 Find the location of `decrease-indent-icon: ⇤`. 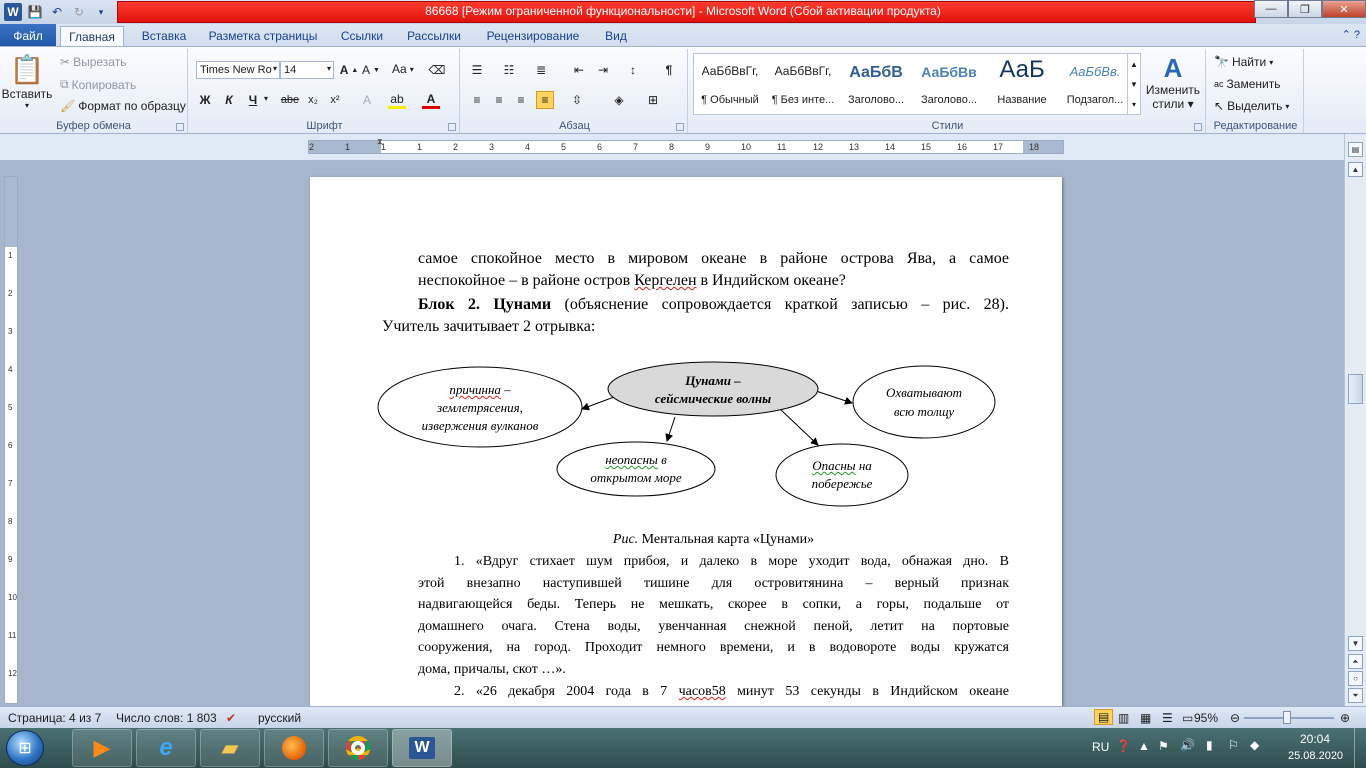

decrease-indent-icon: ⇤ is located at coordinates (579, 70).